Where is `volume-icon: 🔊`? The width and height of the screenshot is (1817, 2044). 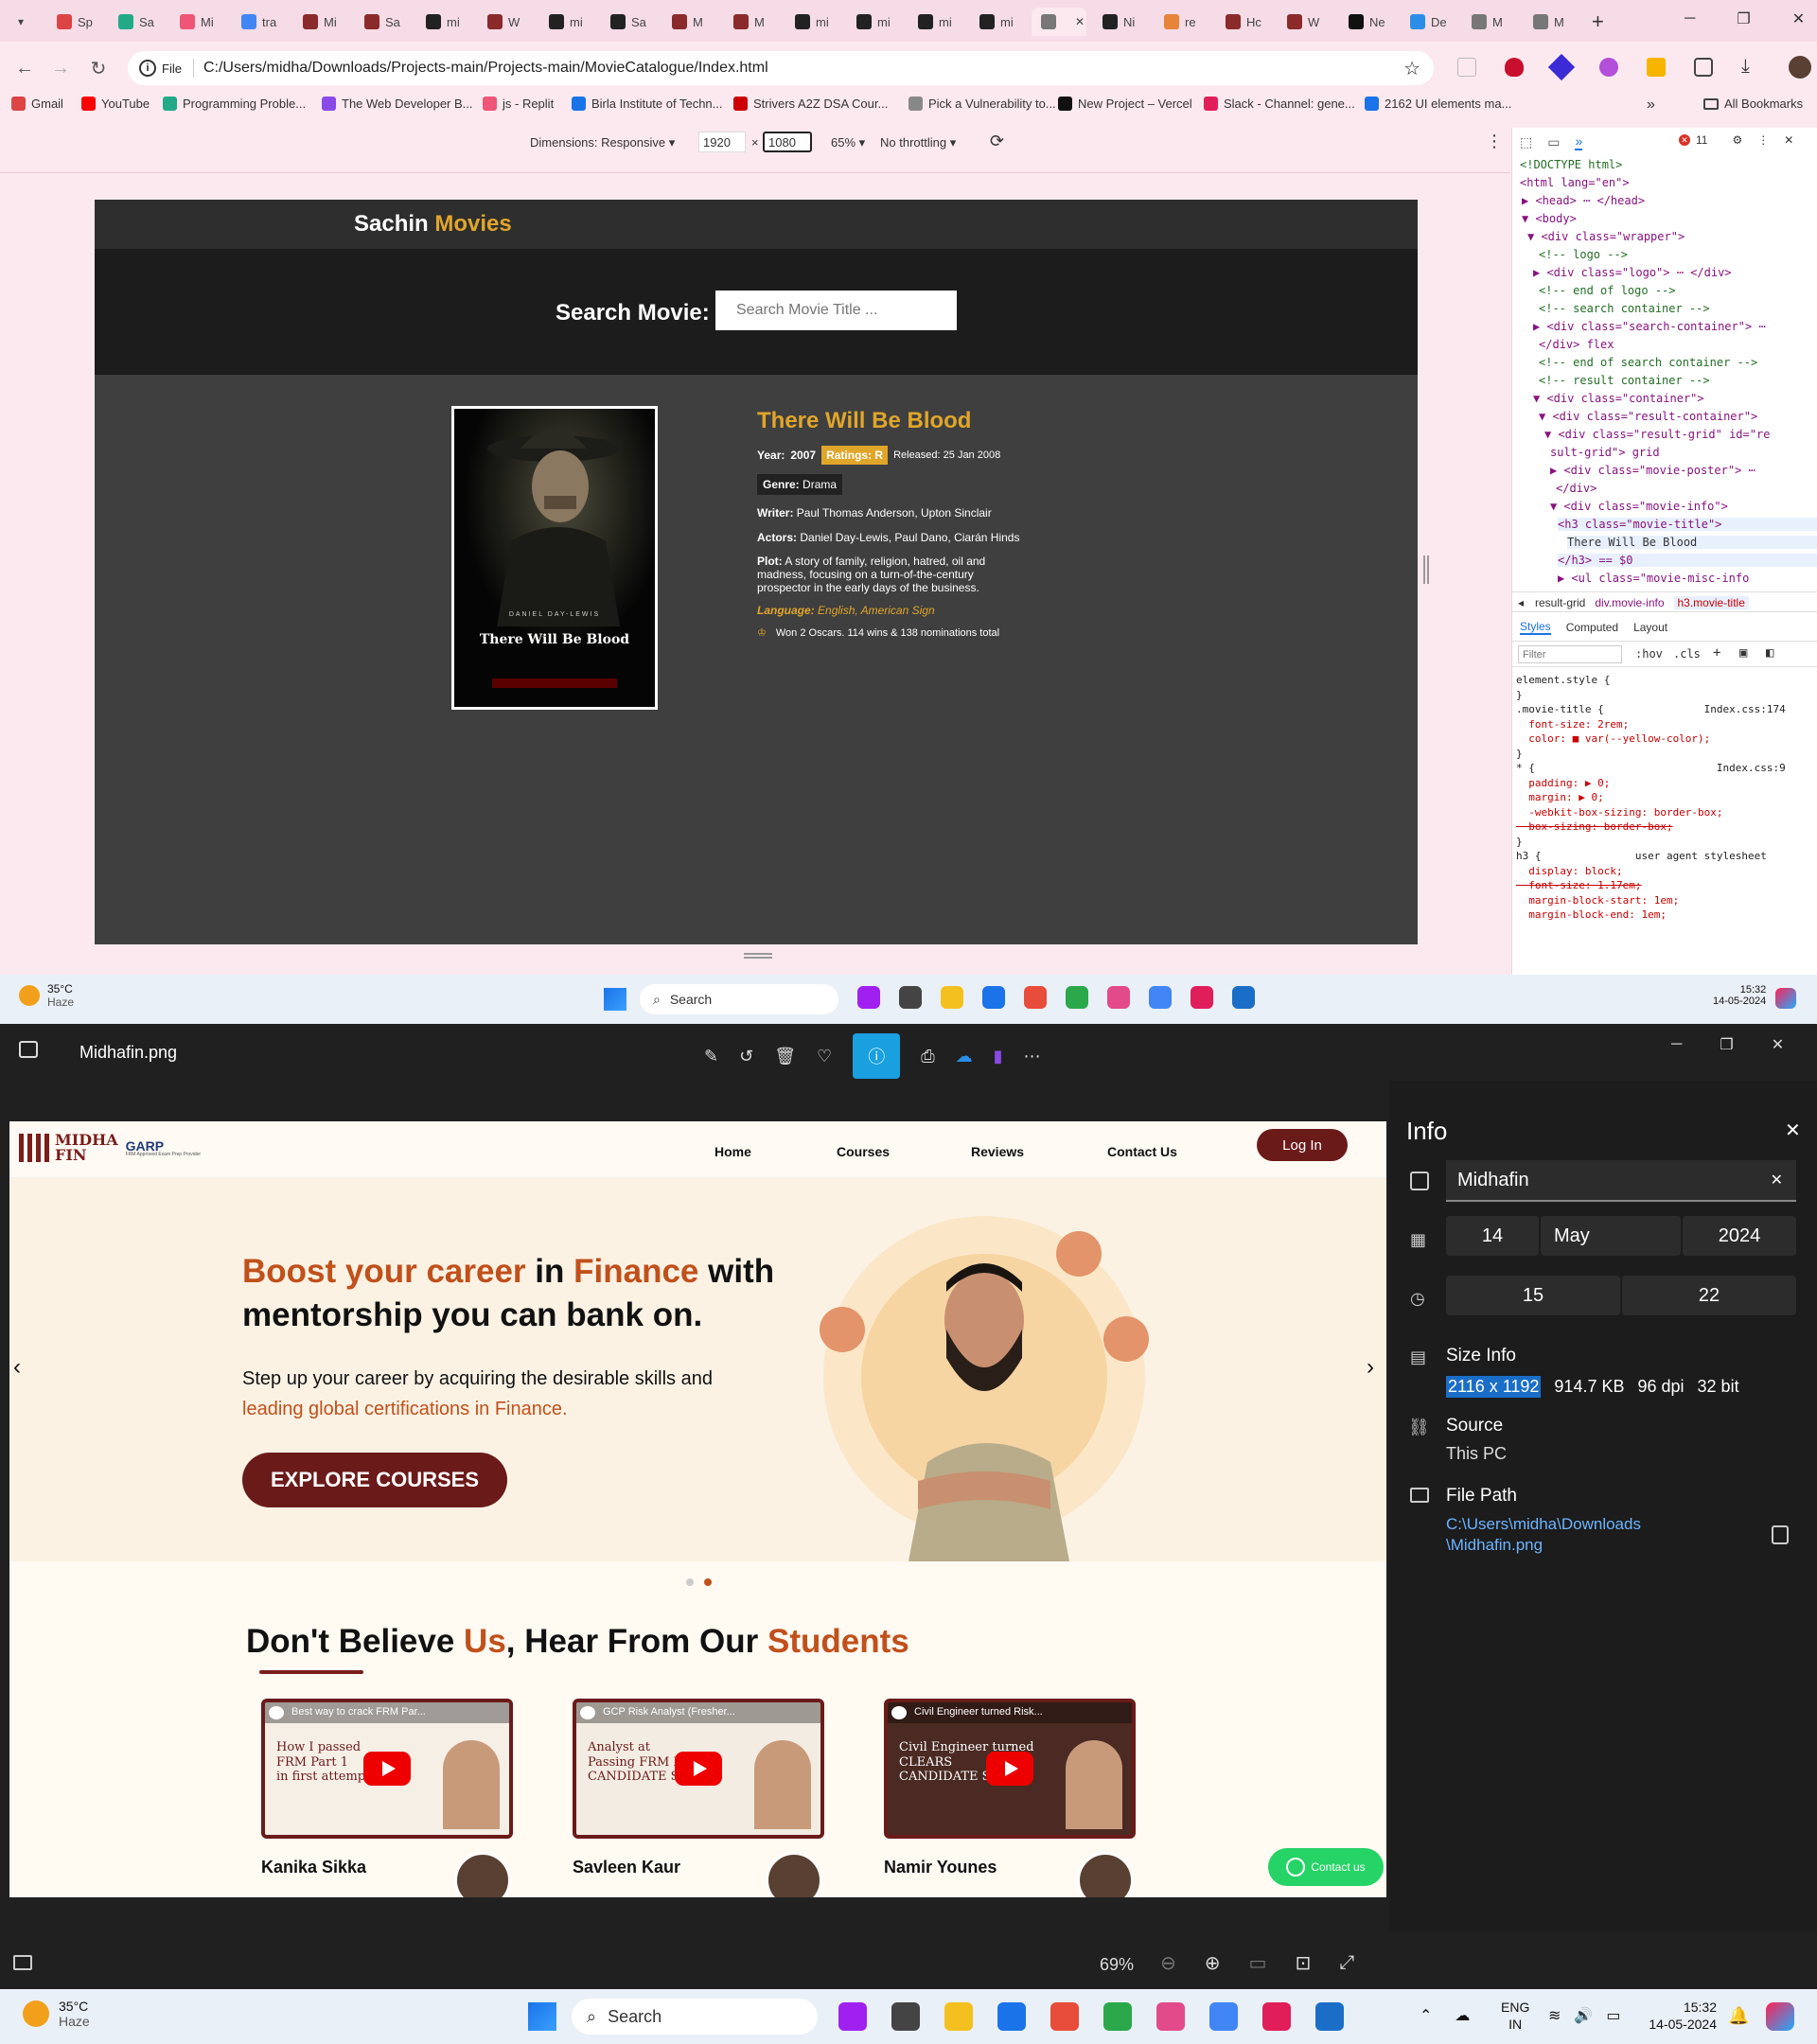 volume-icon: 🔊 is located at coordinates (1583, 2015).